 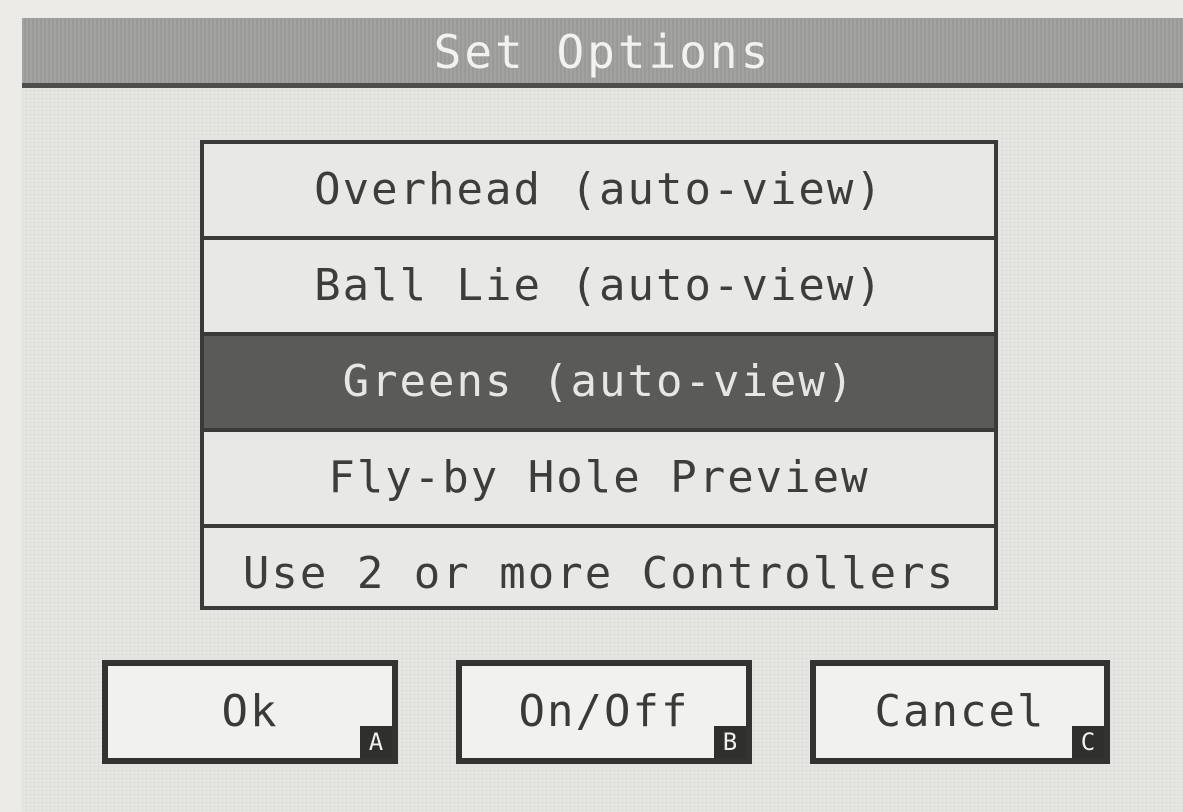 I want to click on on-off-button: On/Off B, so click(x=604, y=712).